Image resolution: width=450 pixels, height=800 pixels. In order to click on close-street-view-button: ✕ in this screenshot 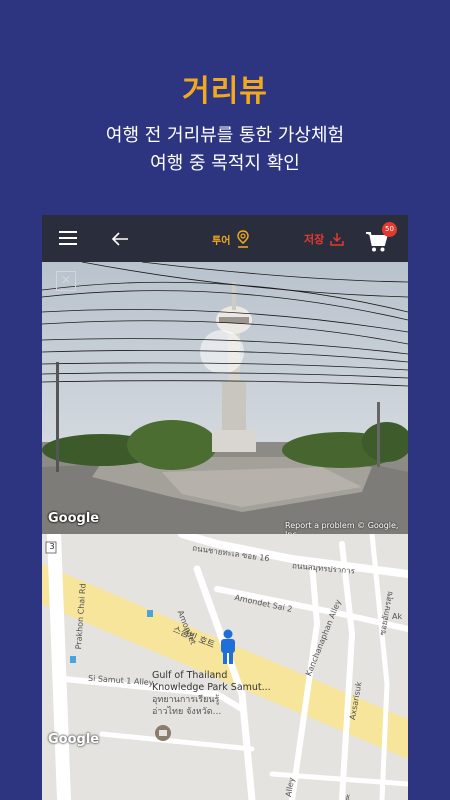, I will do `click(66, 281)`.